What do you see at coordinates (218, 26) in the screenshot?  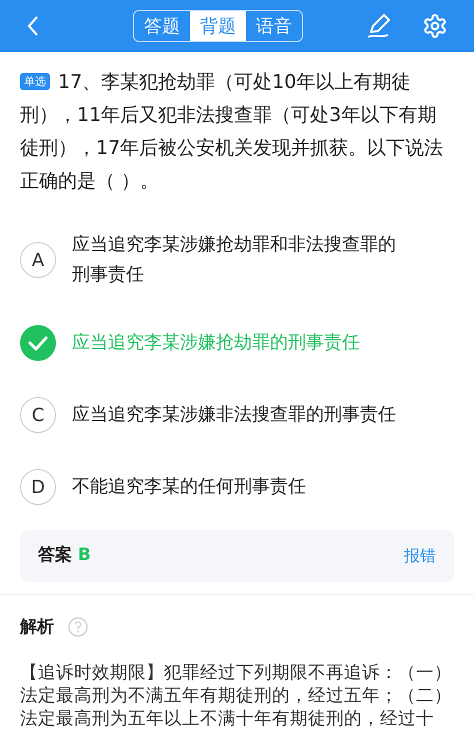 I see `mode-tab: 背题` at bounding box center [218, 26].